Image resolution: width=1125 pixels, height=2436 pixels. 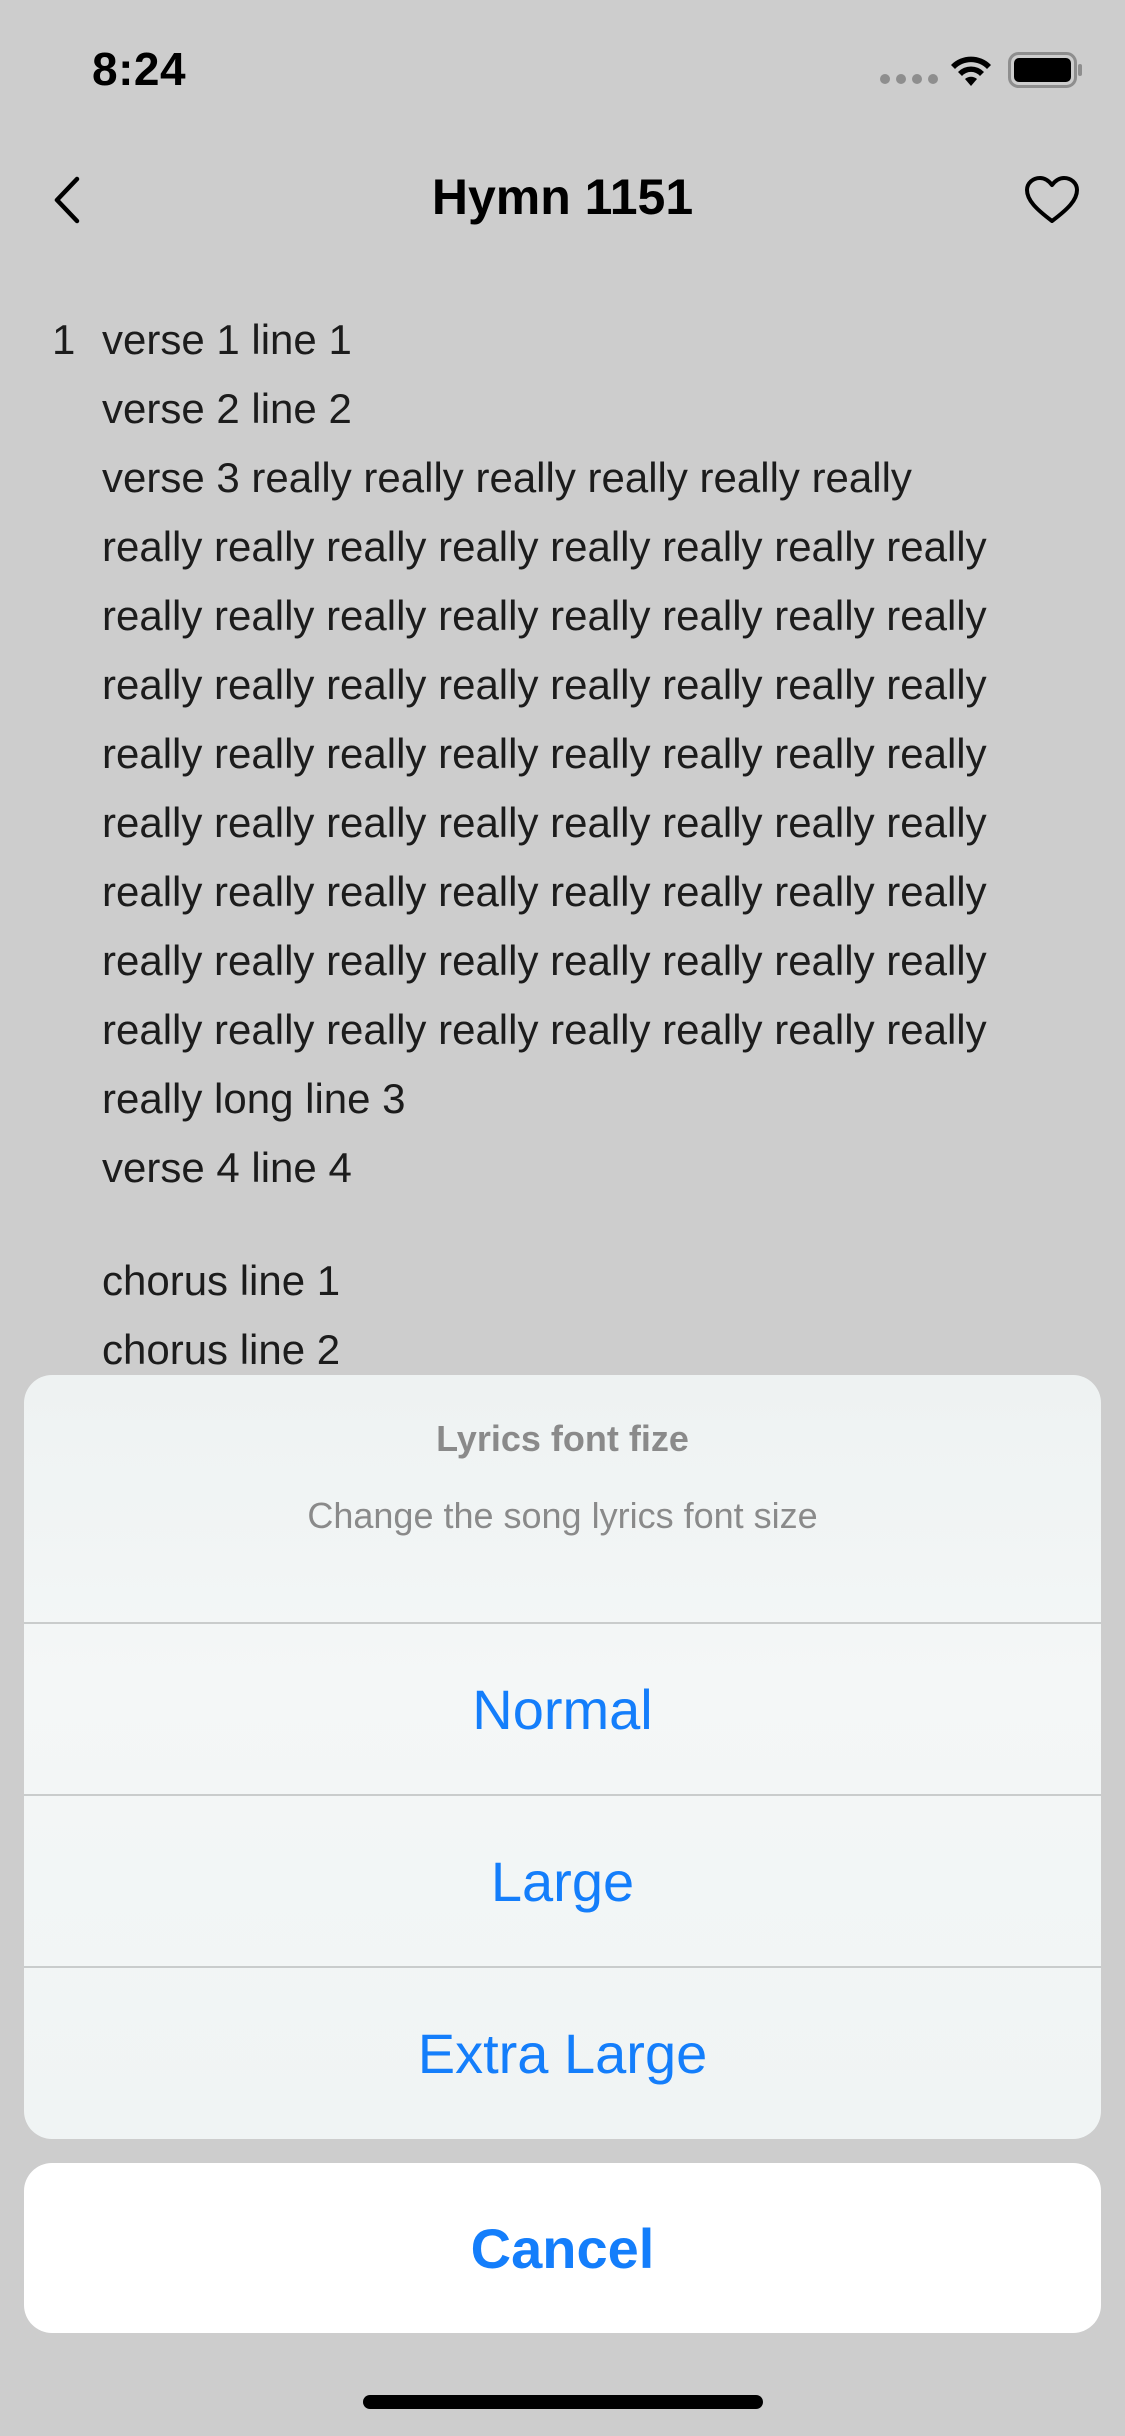 I want to click on action-sheet-title: Lyrics font fize, so click(x=562, y=1438).